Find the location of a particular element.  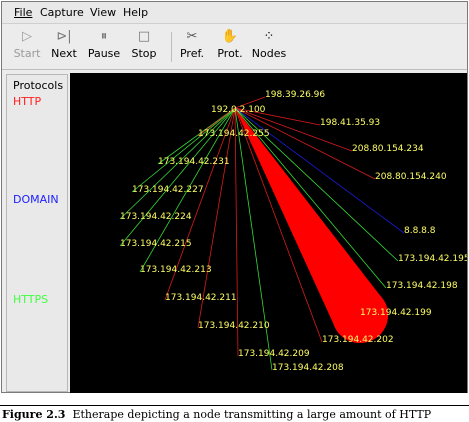

menu-help: Help is located at coordinates (135, 13).